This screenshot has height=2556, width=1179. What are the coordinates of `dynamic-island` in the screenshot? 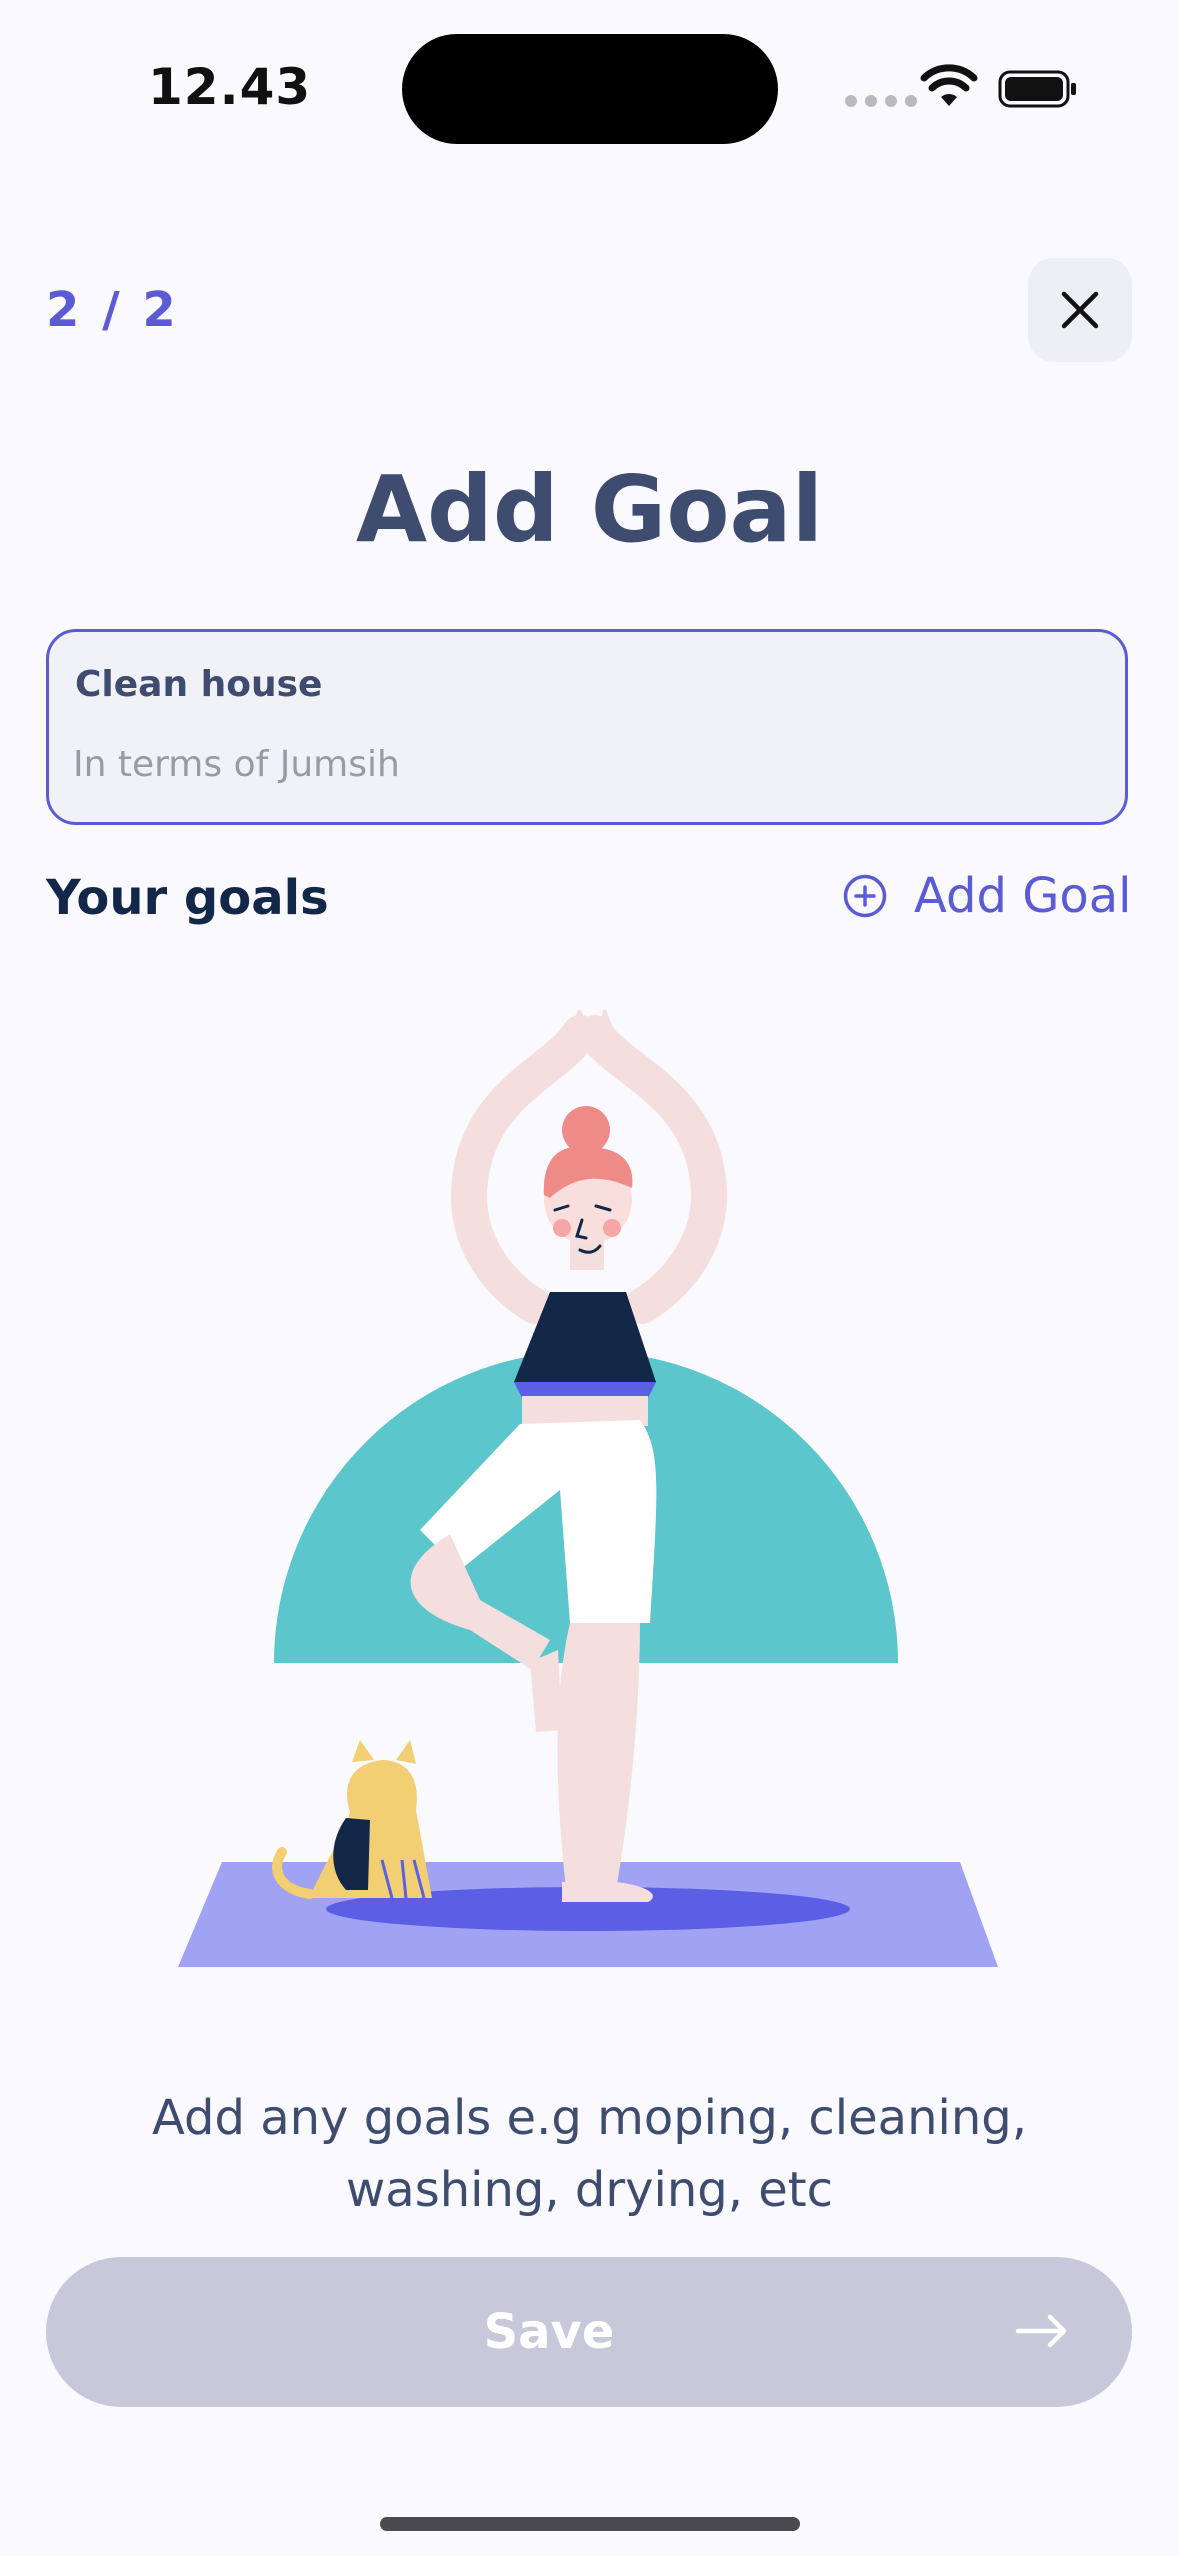 It's located at (590, 89).